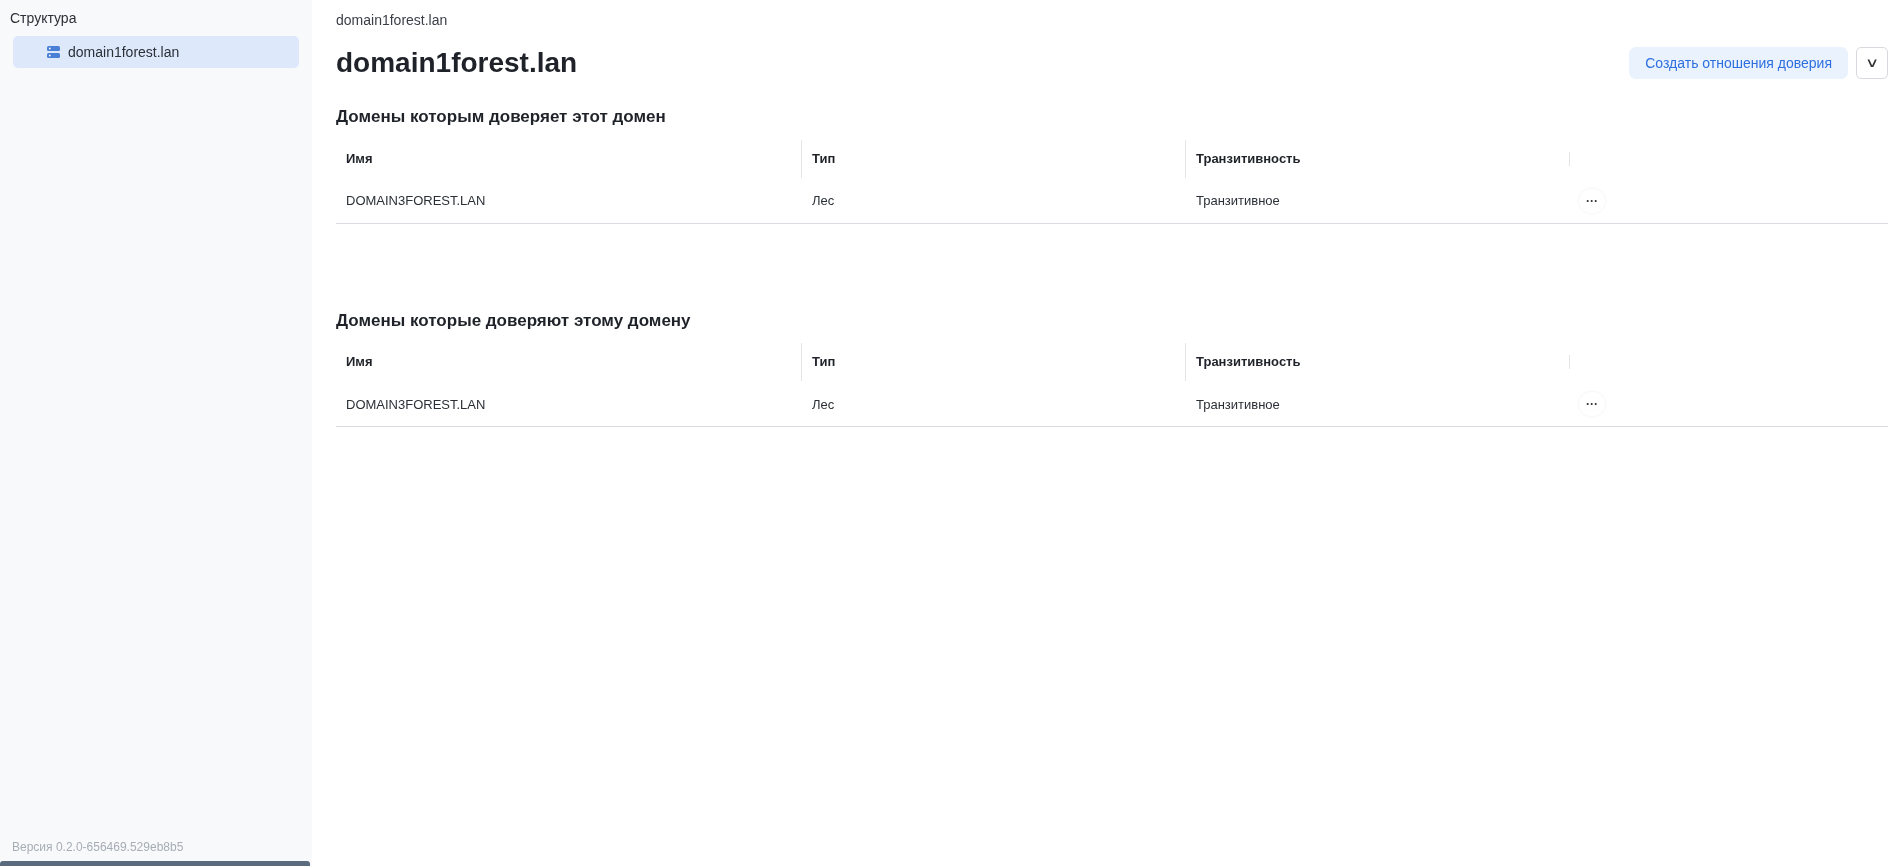 This screenshot has height=866, width=1901. I want to click on section-title: Домены которые доверяют этому домену, so click(514, 320).